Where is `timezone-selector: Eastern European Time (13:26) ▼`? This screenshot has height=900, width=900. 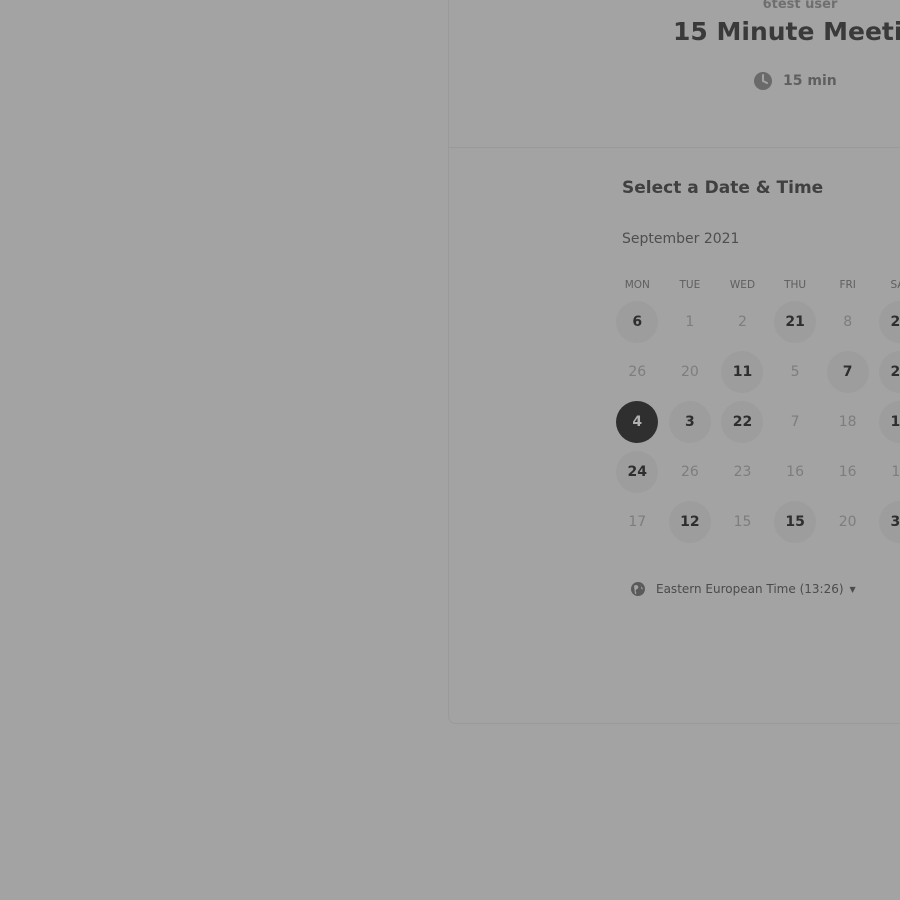 timezone-selector: Eastern European Time (13:26) ▼ is located at coordinates (743, 589).